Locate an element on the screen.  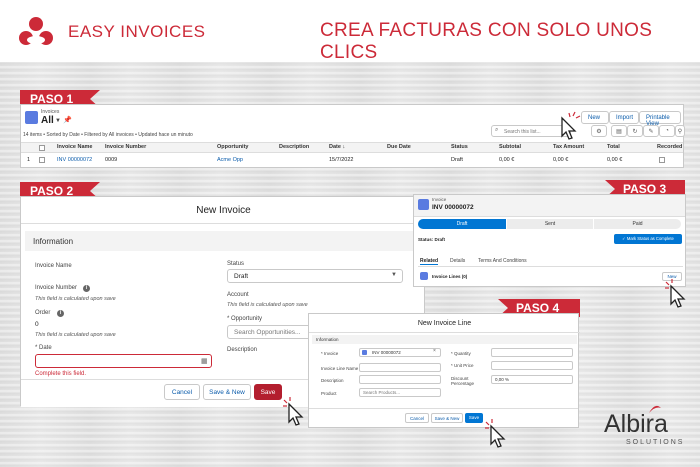
order-label: Order is located at coordinates (43, 313).